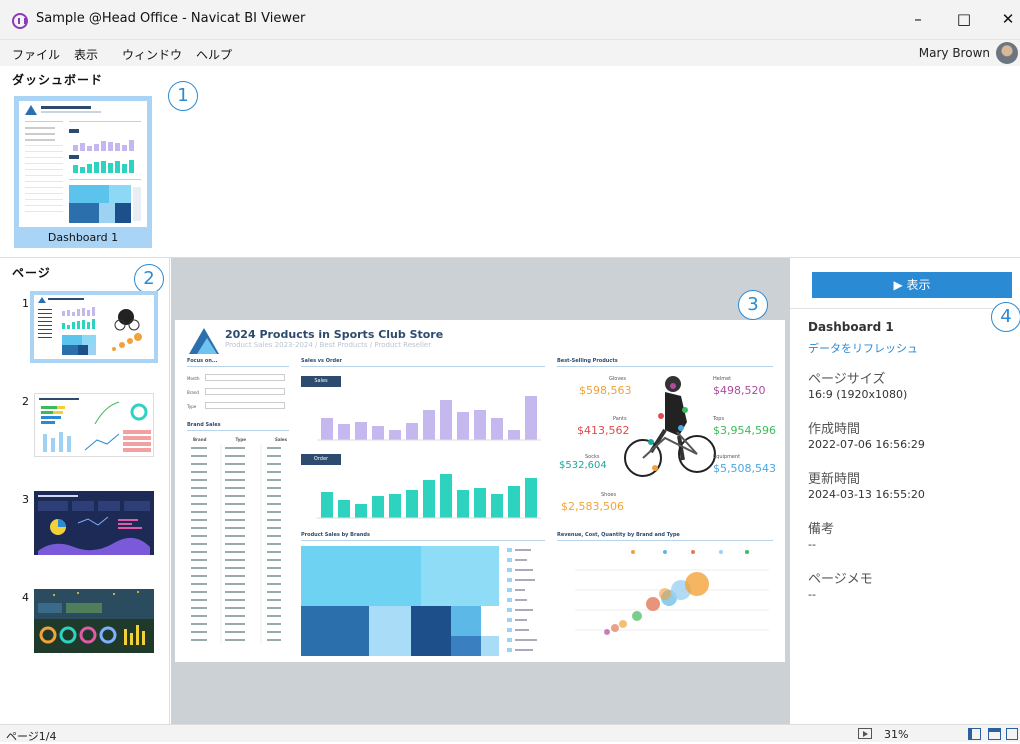 This screenshot has height=744, width=1020. What do you see at coordinates (592, 506) in the screenshot?
I see `best-shoes-value: $2,583,506` at bounding box center [592, 506].